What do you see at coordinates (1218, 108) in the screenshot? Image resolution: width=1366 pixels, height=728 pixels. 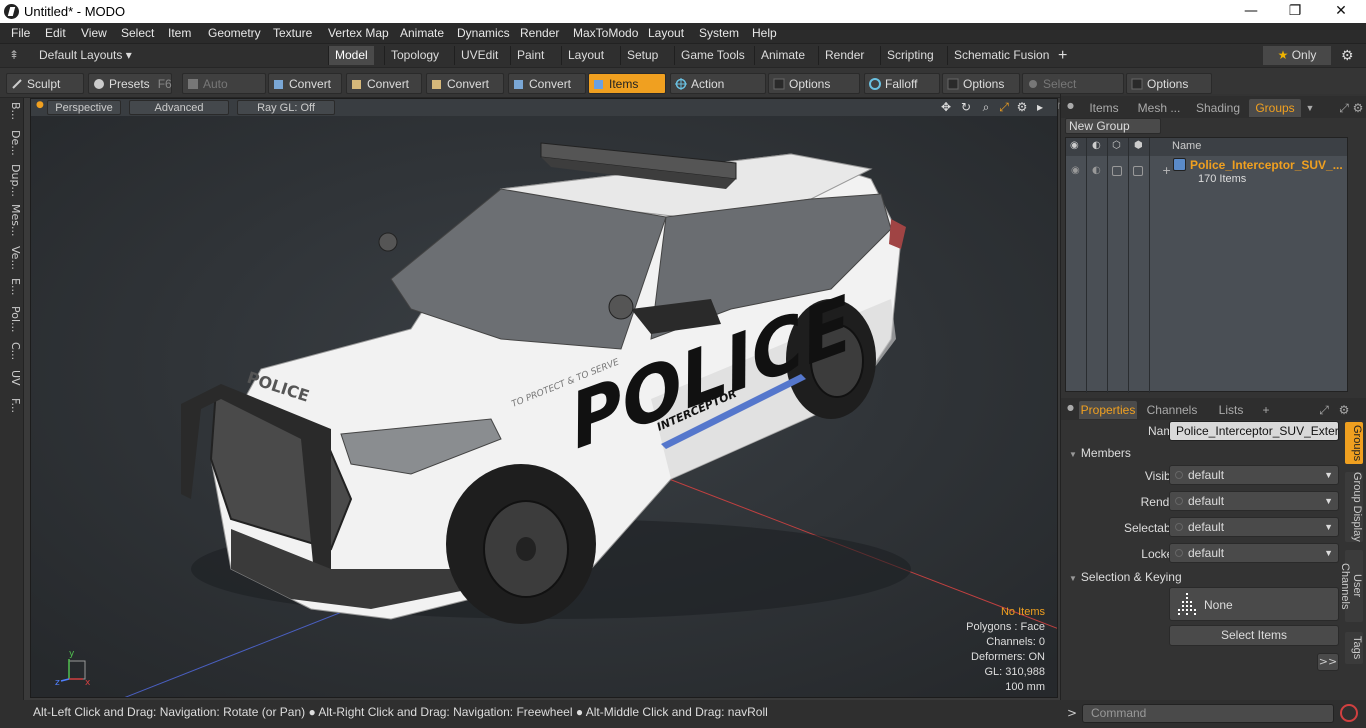 I see `tab-shading: Shading` at bounding box center [1218, 108].